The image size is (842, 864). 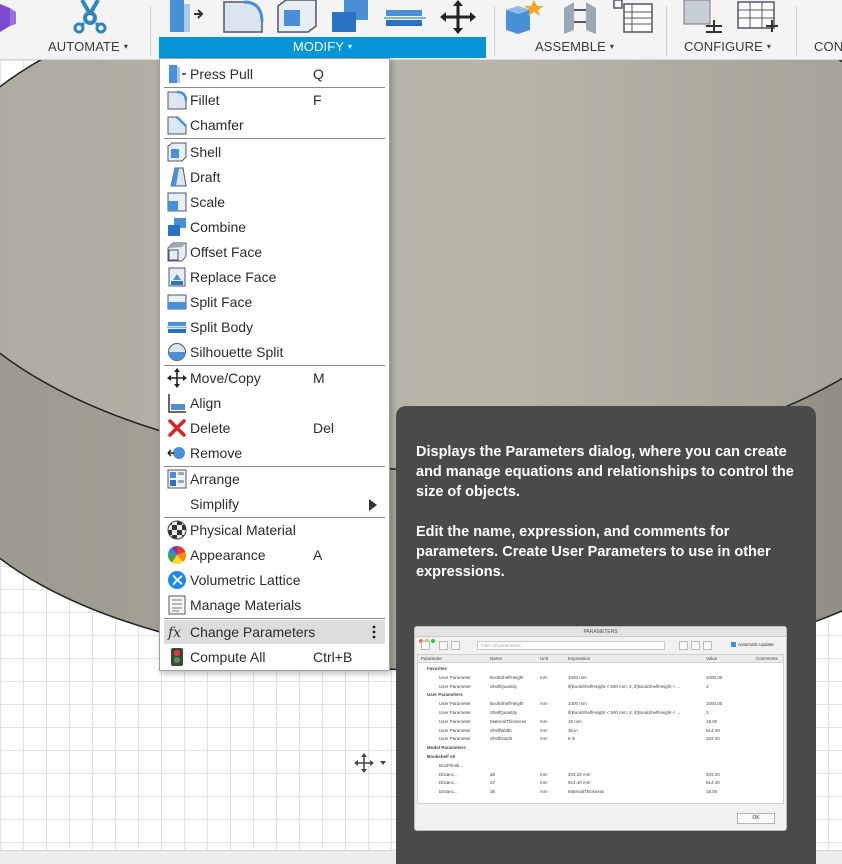 What do you see at coordinates (445, 695) in the screenshot?
I see `table-row: User Parameters` at bounding box center [445, 695].